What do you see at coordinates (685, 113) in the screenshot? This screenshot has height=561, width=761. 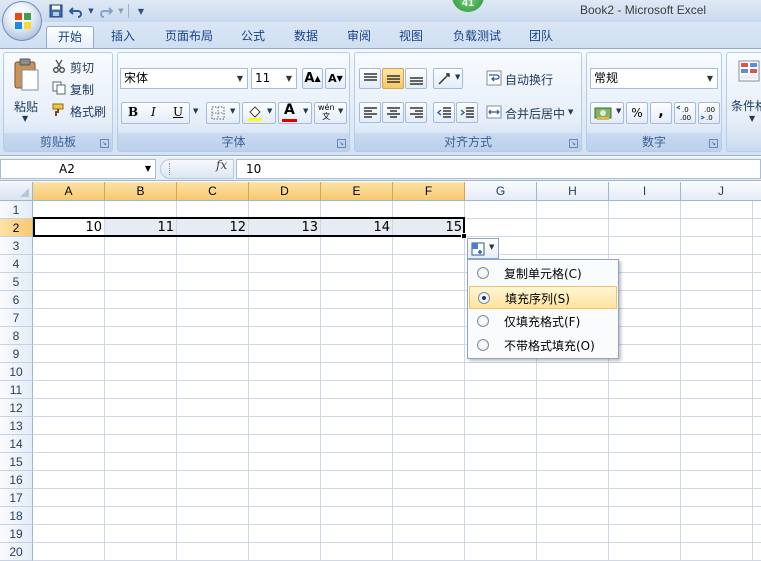 I see `increase-decimal-button: .0.00` at bounding box center [685, 113].